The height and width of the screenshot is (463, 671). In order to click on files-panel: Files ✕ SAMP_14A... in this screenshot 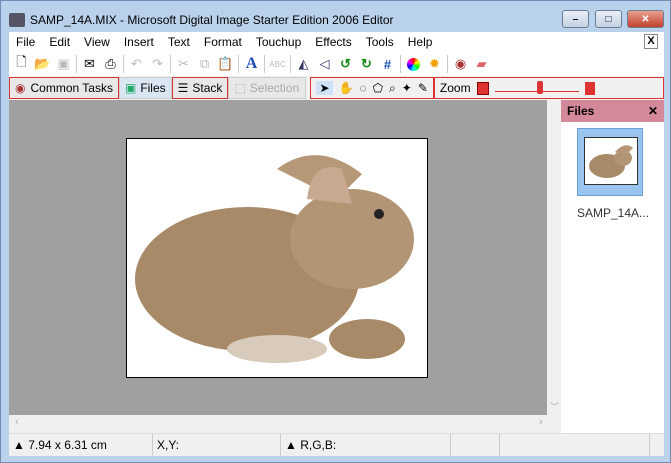, I will do `click(612, 266)`.